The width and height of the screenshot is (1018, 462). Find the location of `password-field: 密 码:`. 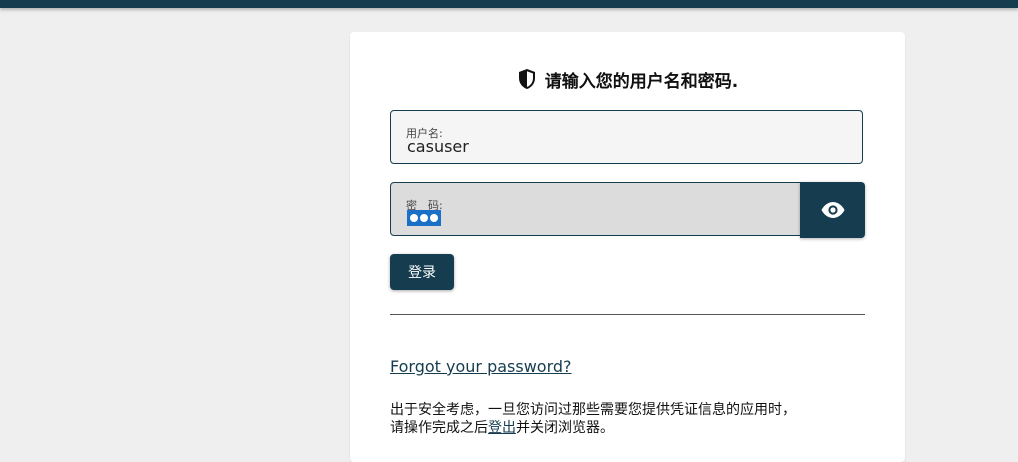

password-field: 密 码: is located at coordinates (595, 209).